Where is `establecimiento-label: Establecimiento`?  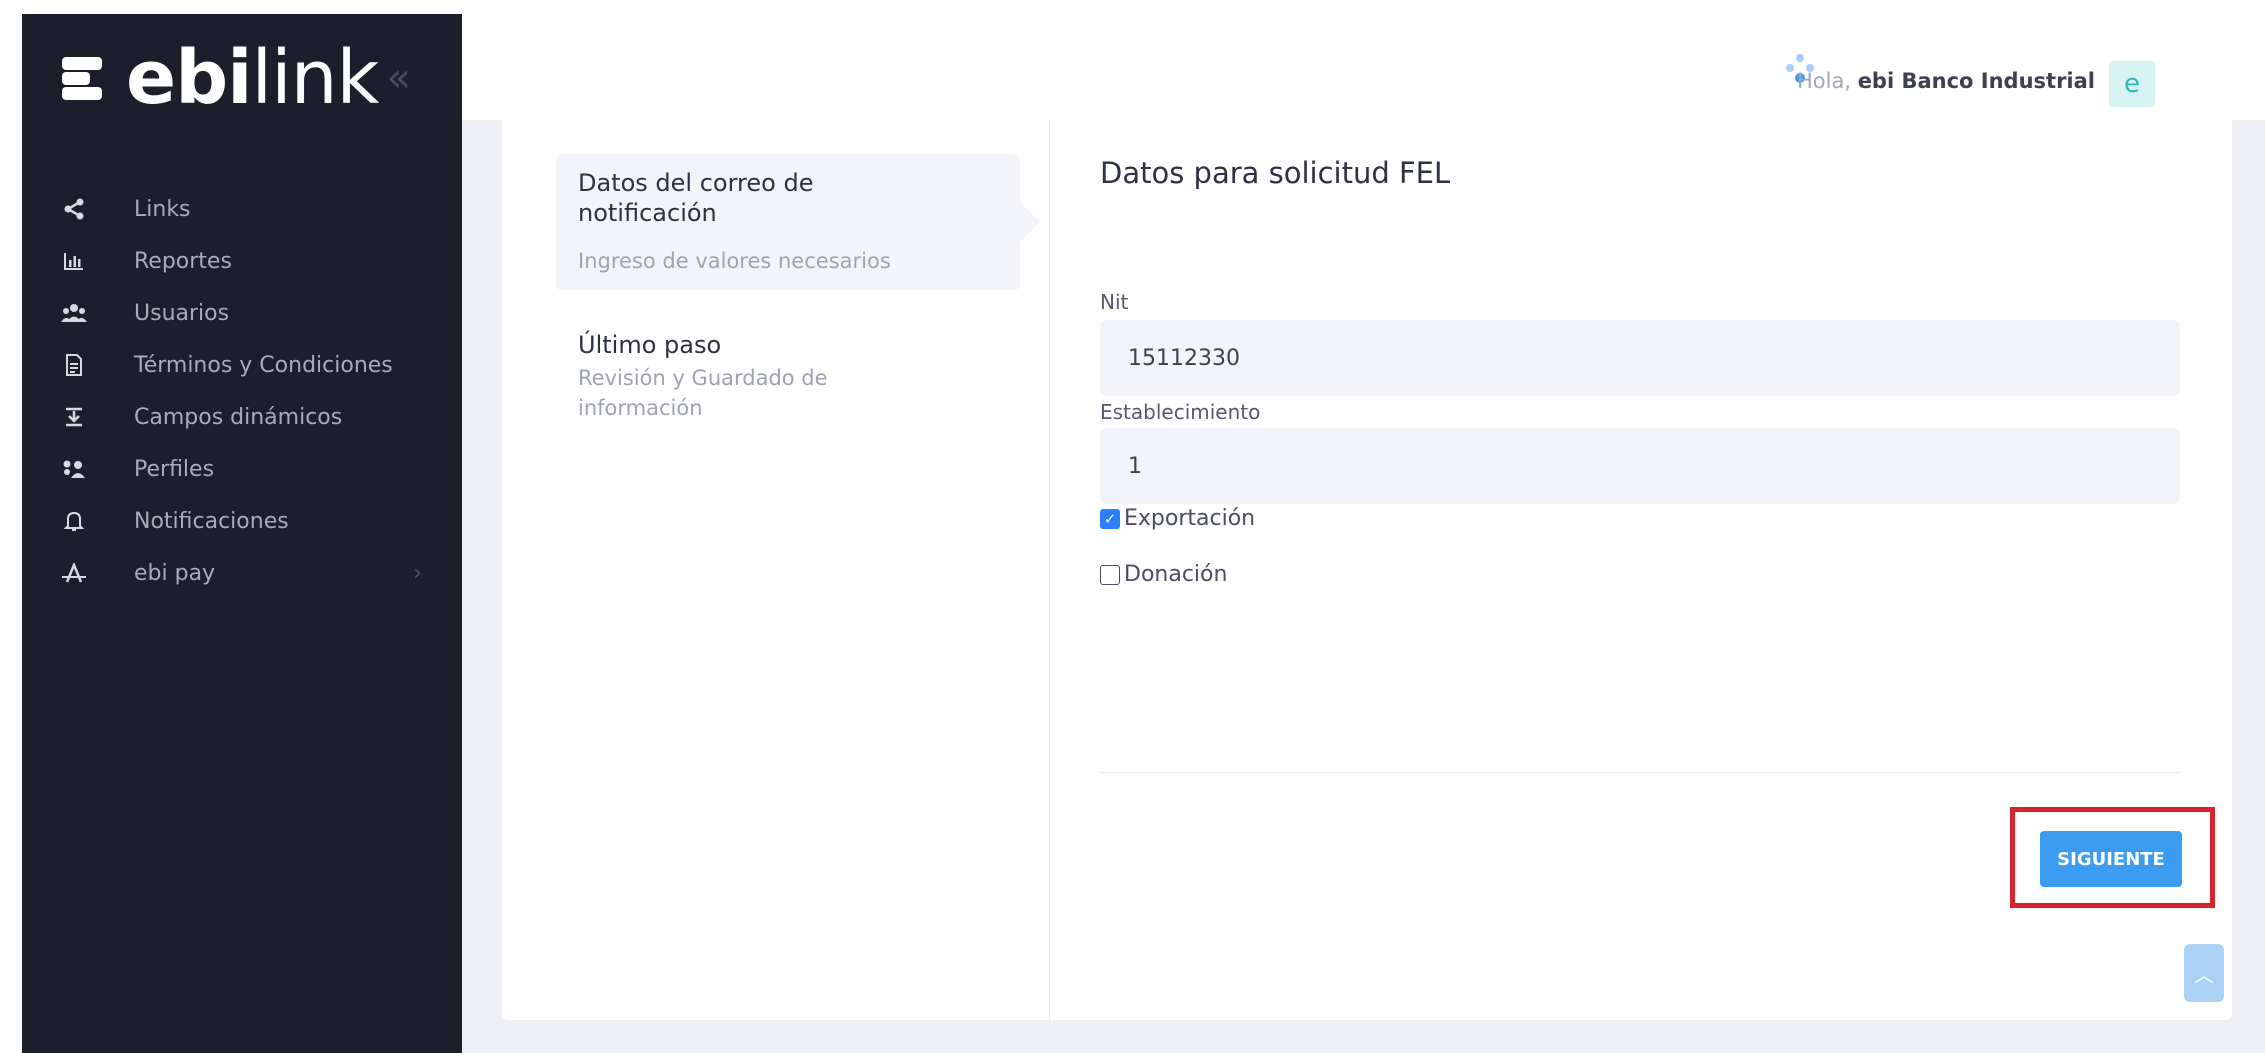
establecimiento-label: Establecimiento is located at coordinates (1180, 412).